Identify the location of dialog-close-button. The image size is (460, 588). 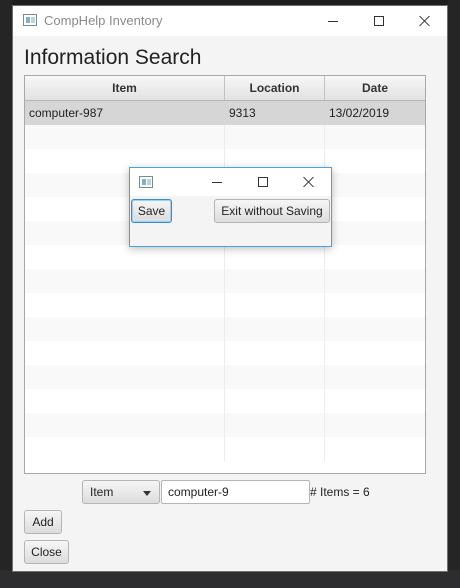
(309, 182).